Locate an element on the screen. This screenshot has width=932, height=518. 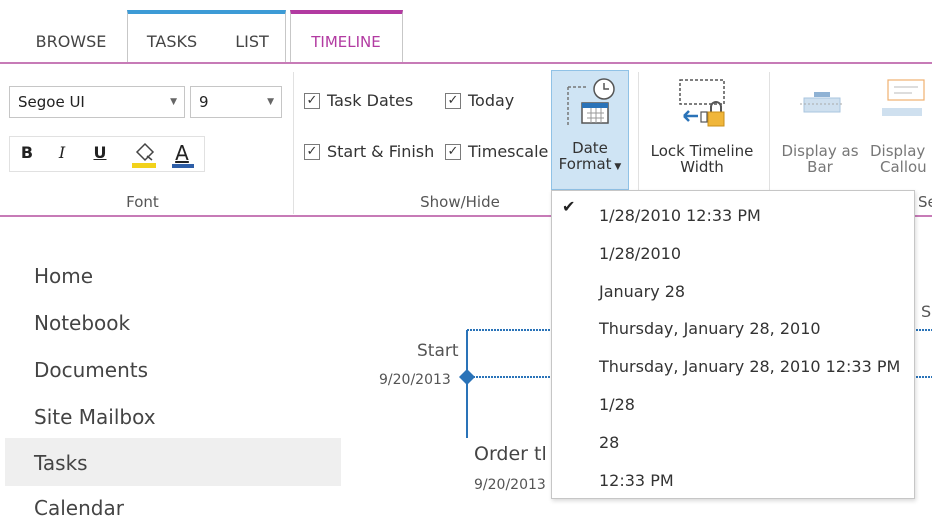
nav-item-documents: Documents is located at coordinates (91, 370).